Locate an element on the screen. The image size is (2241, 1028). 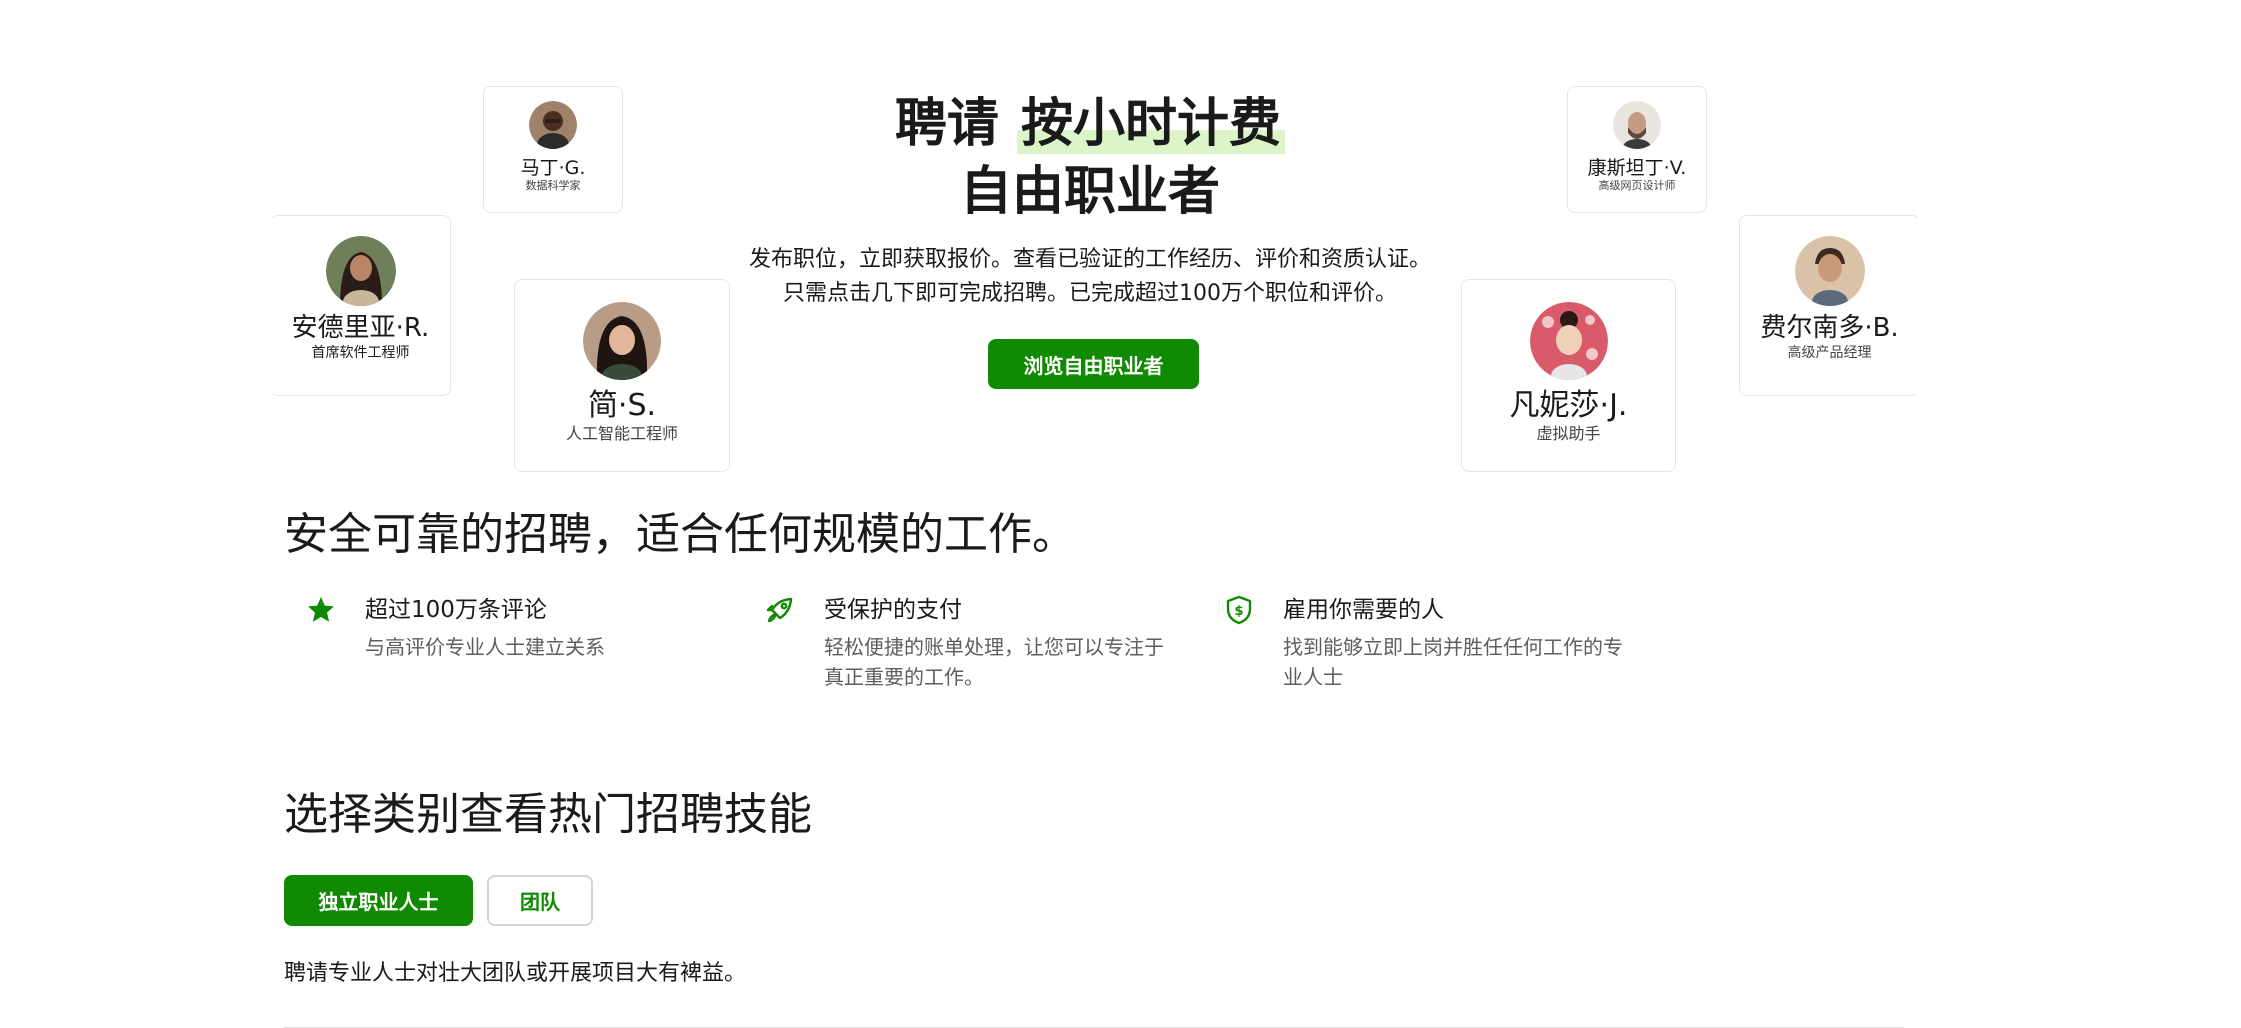
freelancer-card-konstantin: 康斯坦丁·V. 高级网页设计师 is located at coordinates (1637, 149).